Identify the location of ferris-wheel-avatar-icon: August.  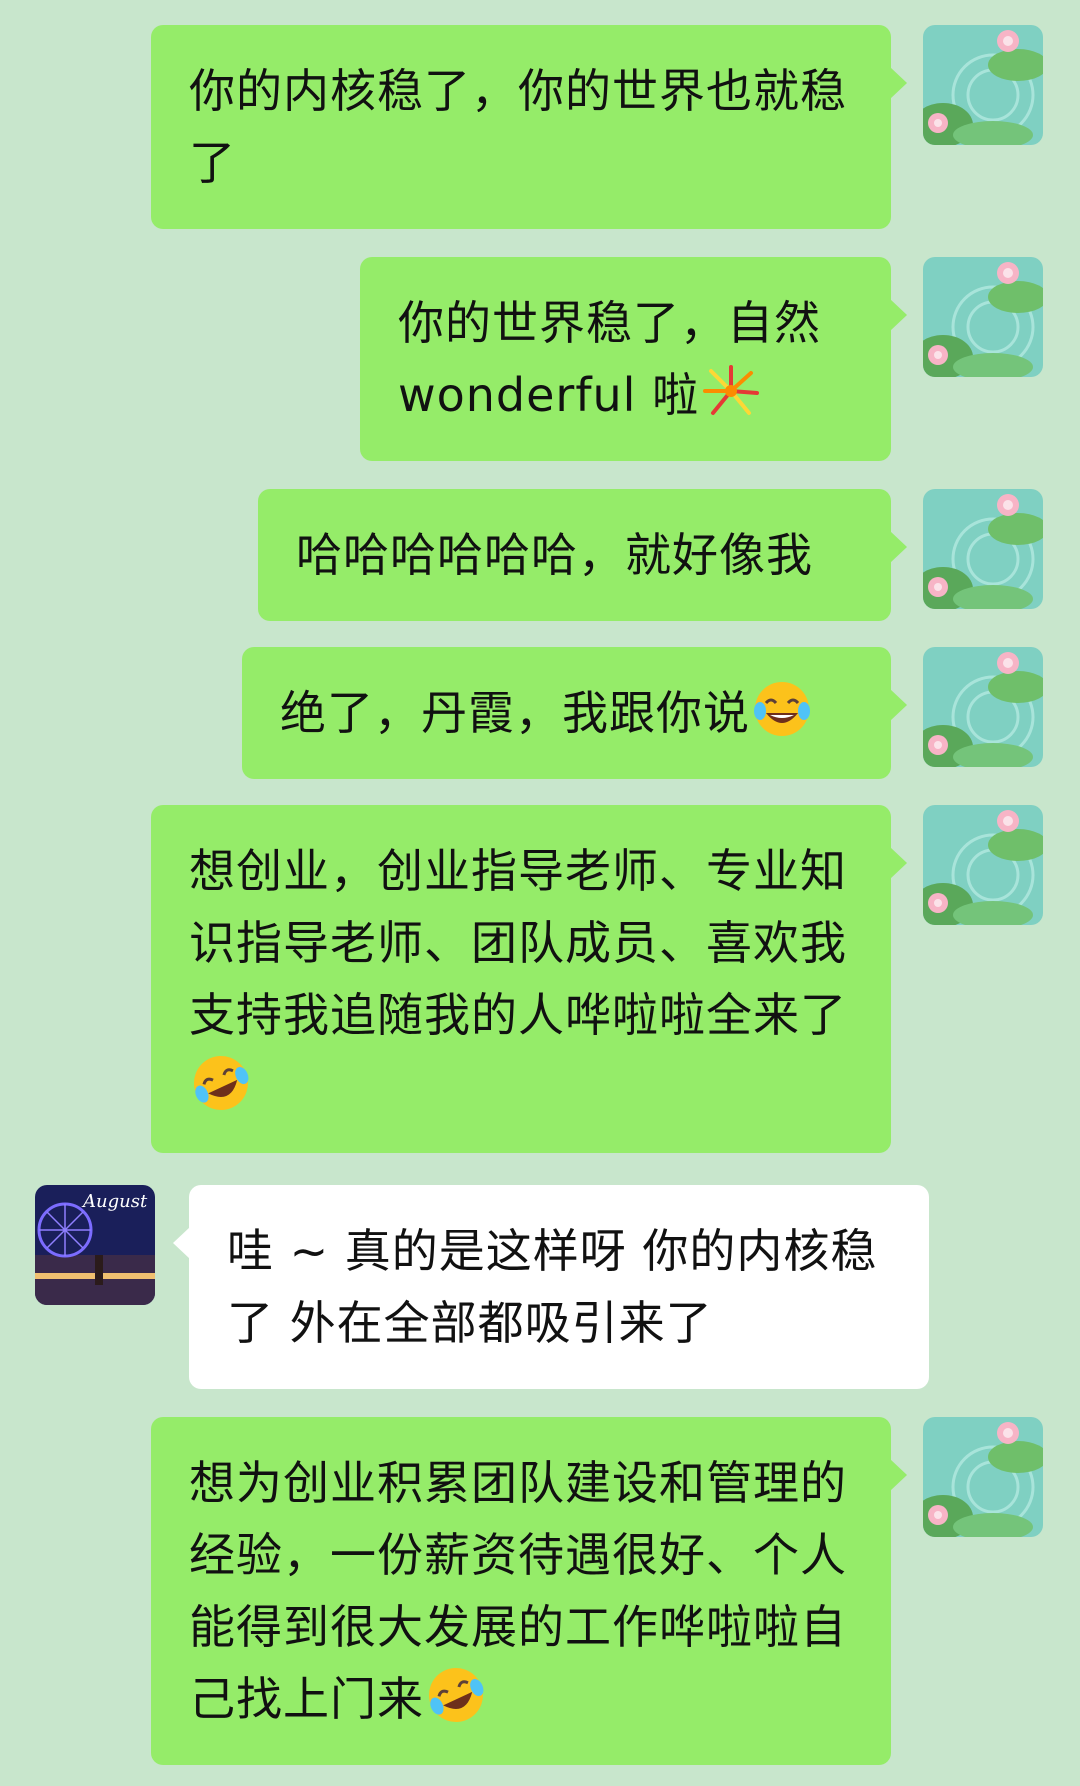
(95, 1245).